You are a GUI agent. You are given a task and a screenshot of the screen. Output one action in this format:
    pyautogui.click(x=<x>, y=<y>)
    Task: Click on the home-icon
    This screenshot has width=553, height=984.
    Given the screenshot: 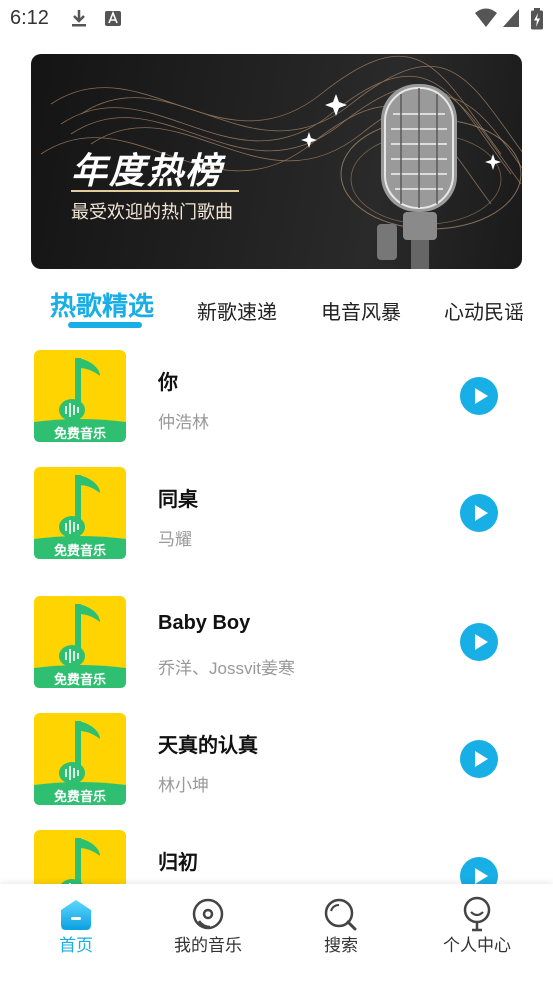 What is the action you would take?
    pyautogui.click(x=76, y=915)
    